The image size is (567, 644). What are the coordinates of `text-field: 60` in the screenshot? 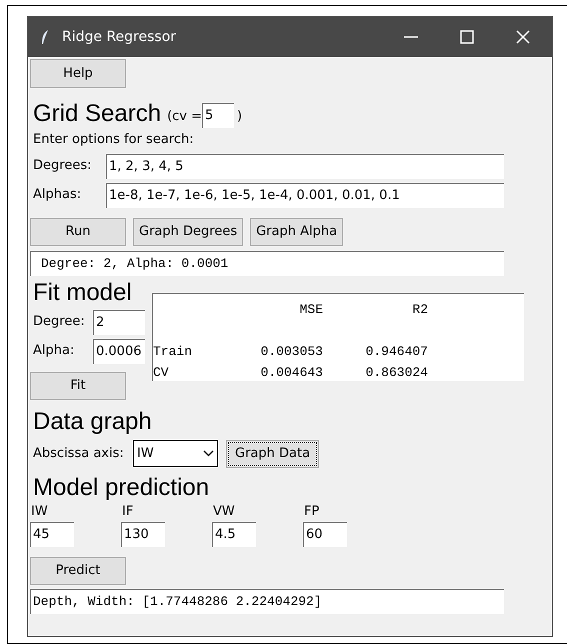 It's located at (325, 534).